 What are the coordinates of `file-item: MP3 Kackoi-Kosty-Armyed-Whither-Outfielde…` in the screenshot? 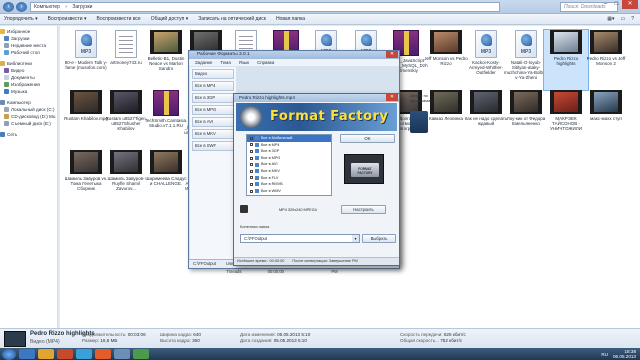 It's located at (486, 60).